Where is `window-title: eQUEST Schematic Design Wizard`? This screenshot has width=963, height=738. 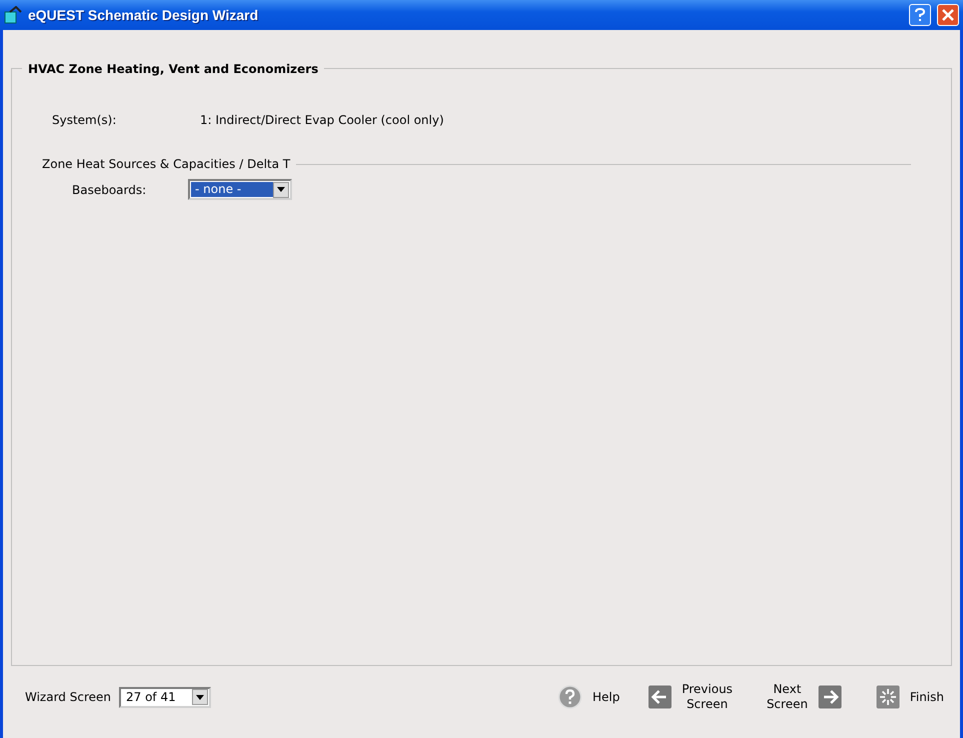
window-title: eQUEST Schematic Design Wizard is located at coordinates (143, 15).